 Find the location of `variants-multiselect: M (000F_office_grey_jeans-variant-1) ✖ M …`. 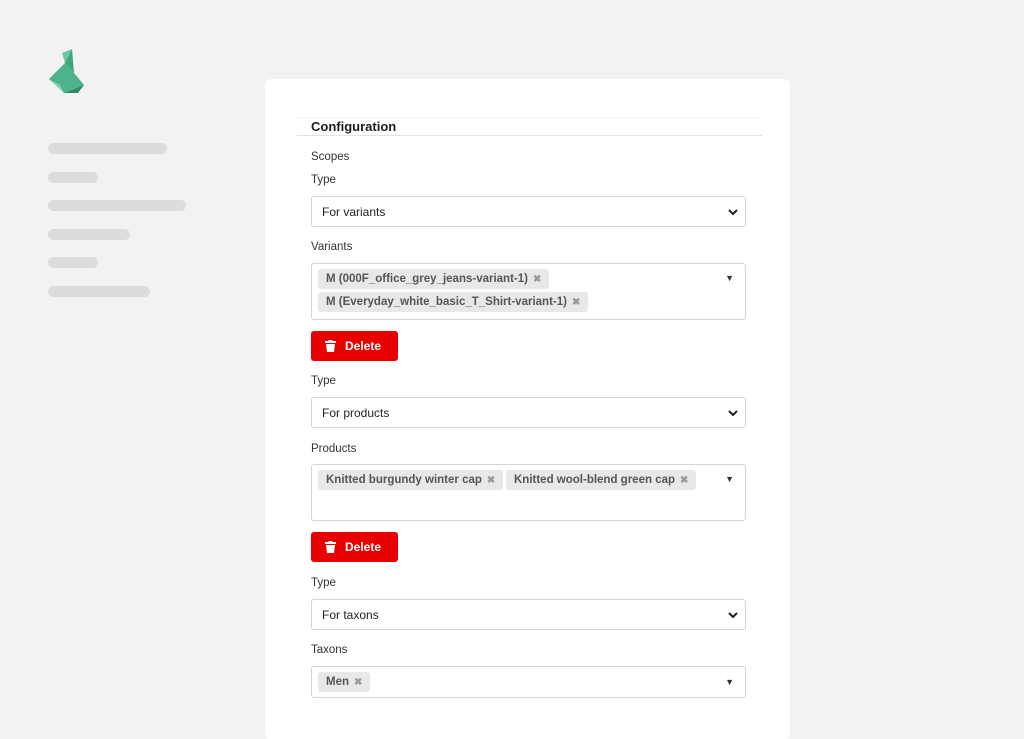

variants-multiselect: M (000F_office_grey_jeans-variant-1) ✖ M … is located at coordinates (528, 291).